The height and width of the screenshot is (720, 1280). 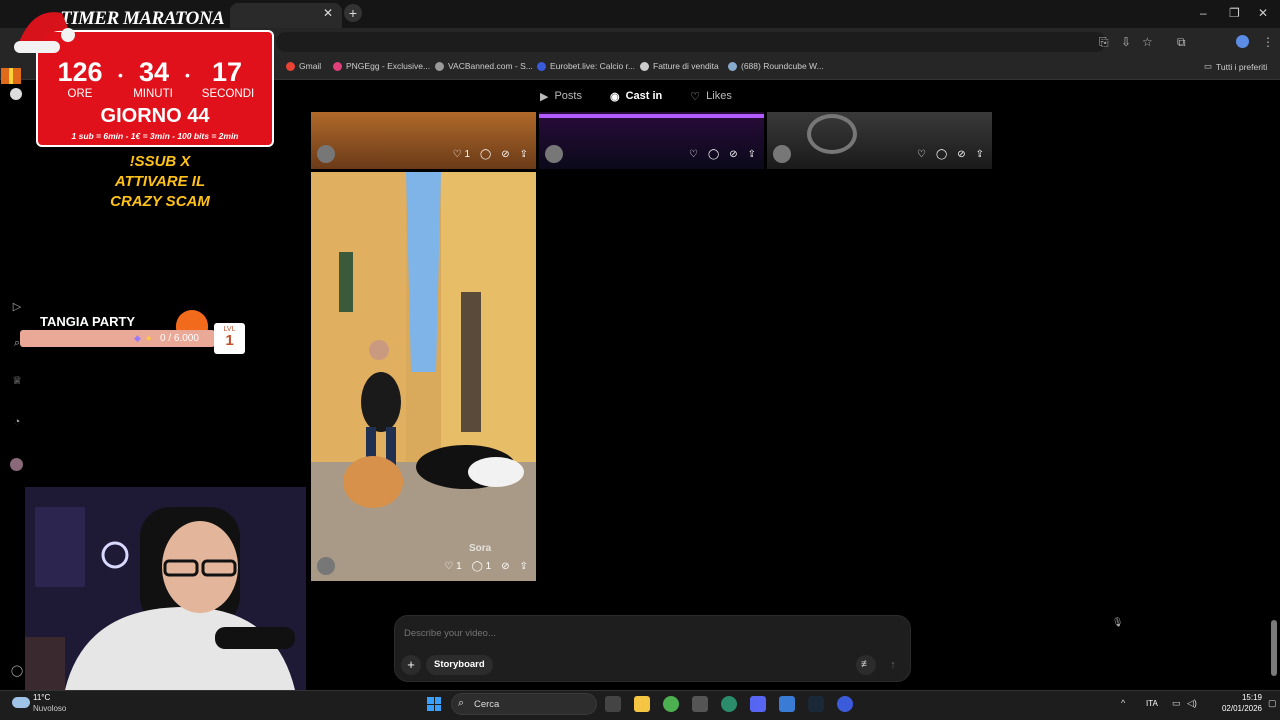 What do you see at coordinates (1123, 703) in the screenshot?
I see `chevron-up-icon: ^` at bounding box center [1123, 703].